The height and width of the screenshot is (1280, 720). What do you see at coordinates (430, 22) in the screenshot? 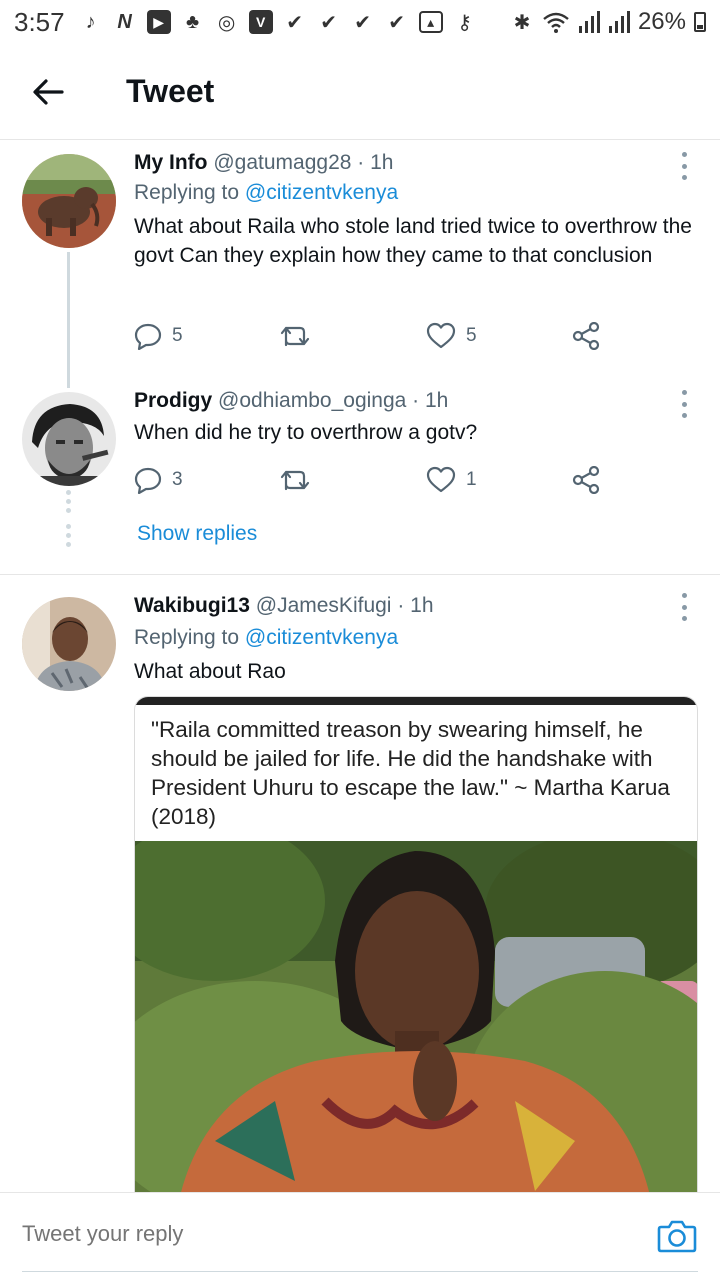
I see `gallery-icon: ▴` at bounding box center [430, 22].